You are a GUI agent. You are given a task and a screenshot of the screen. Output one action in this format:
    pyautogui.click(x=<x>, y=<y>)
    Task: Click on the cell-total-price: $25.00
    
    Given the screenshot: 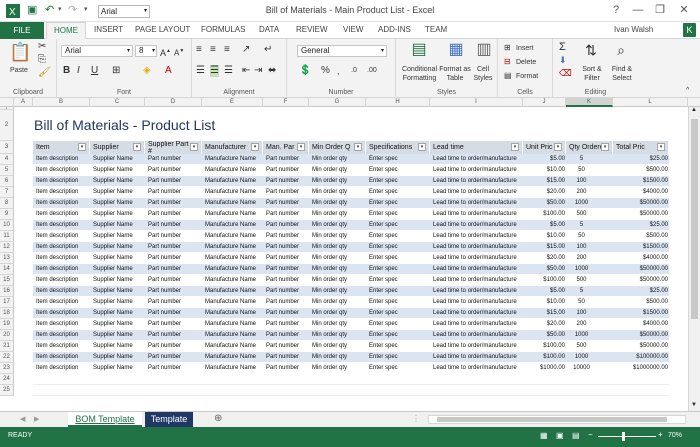 What is the action you would take?
    pyautogui.click(x=642, y=225)
    